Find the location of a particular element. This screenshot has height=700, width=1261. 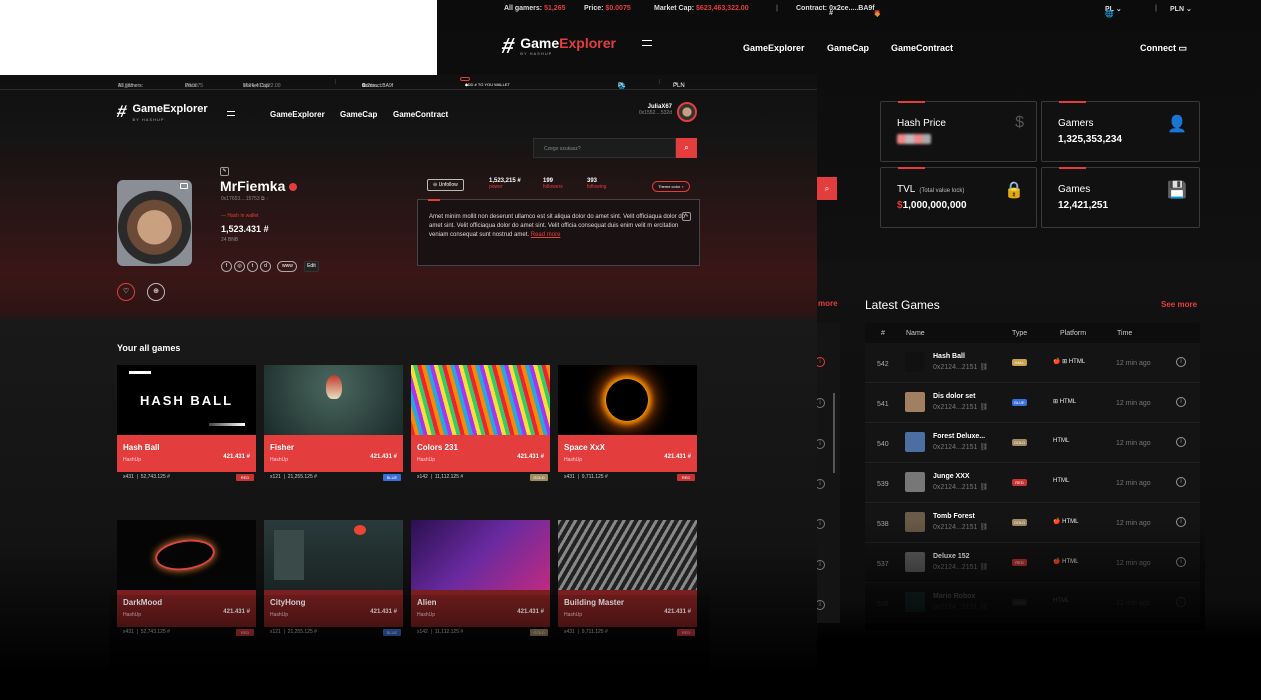

stat-label: TVL (Total value lock) is located at coordinates (930, 189).